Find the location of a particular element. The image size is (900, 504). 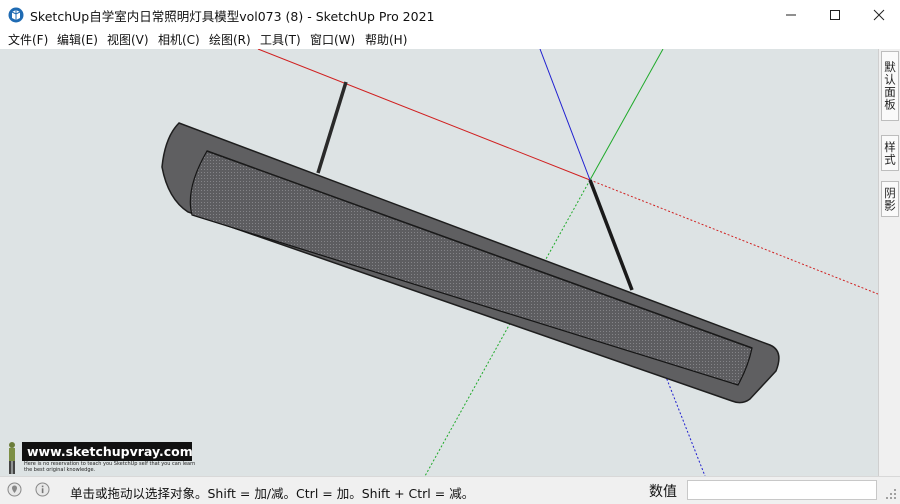

sketchup-app-icon is located at coordinates (16, 15).